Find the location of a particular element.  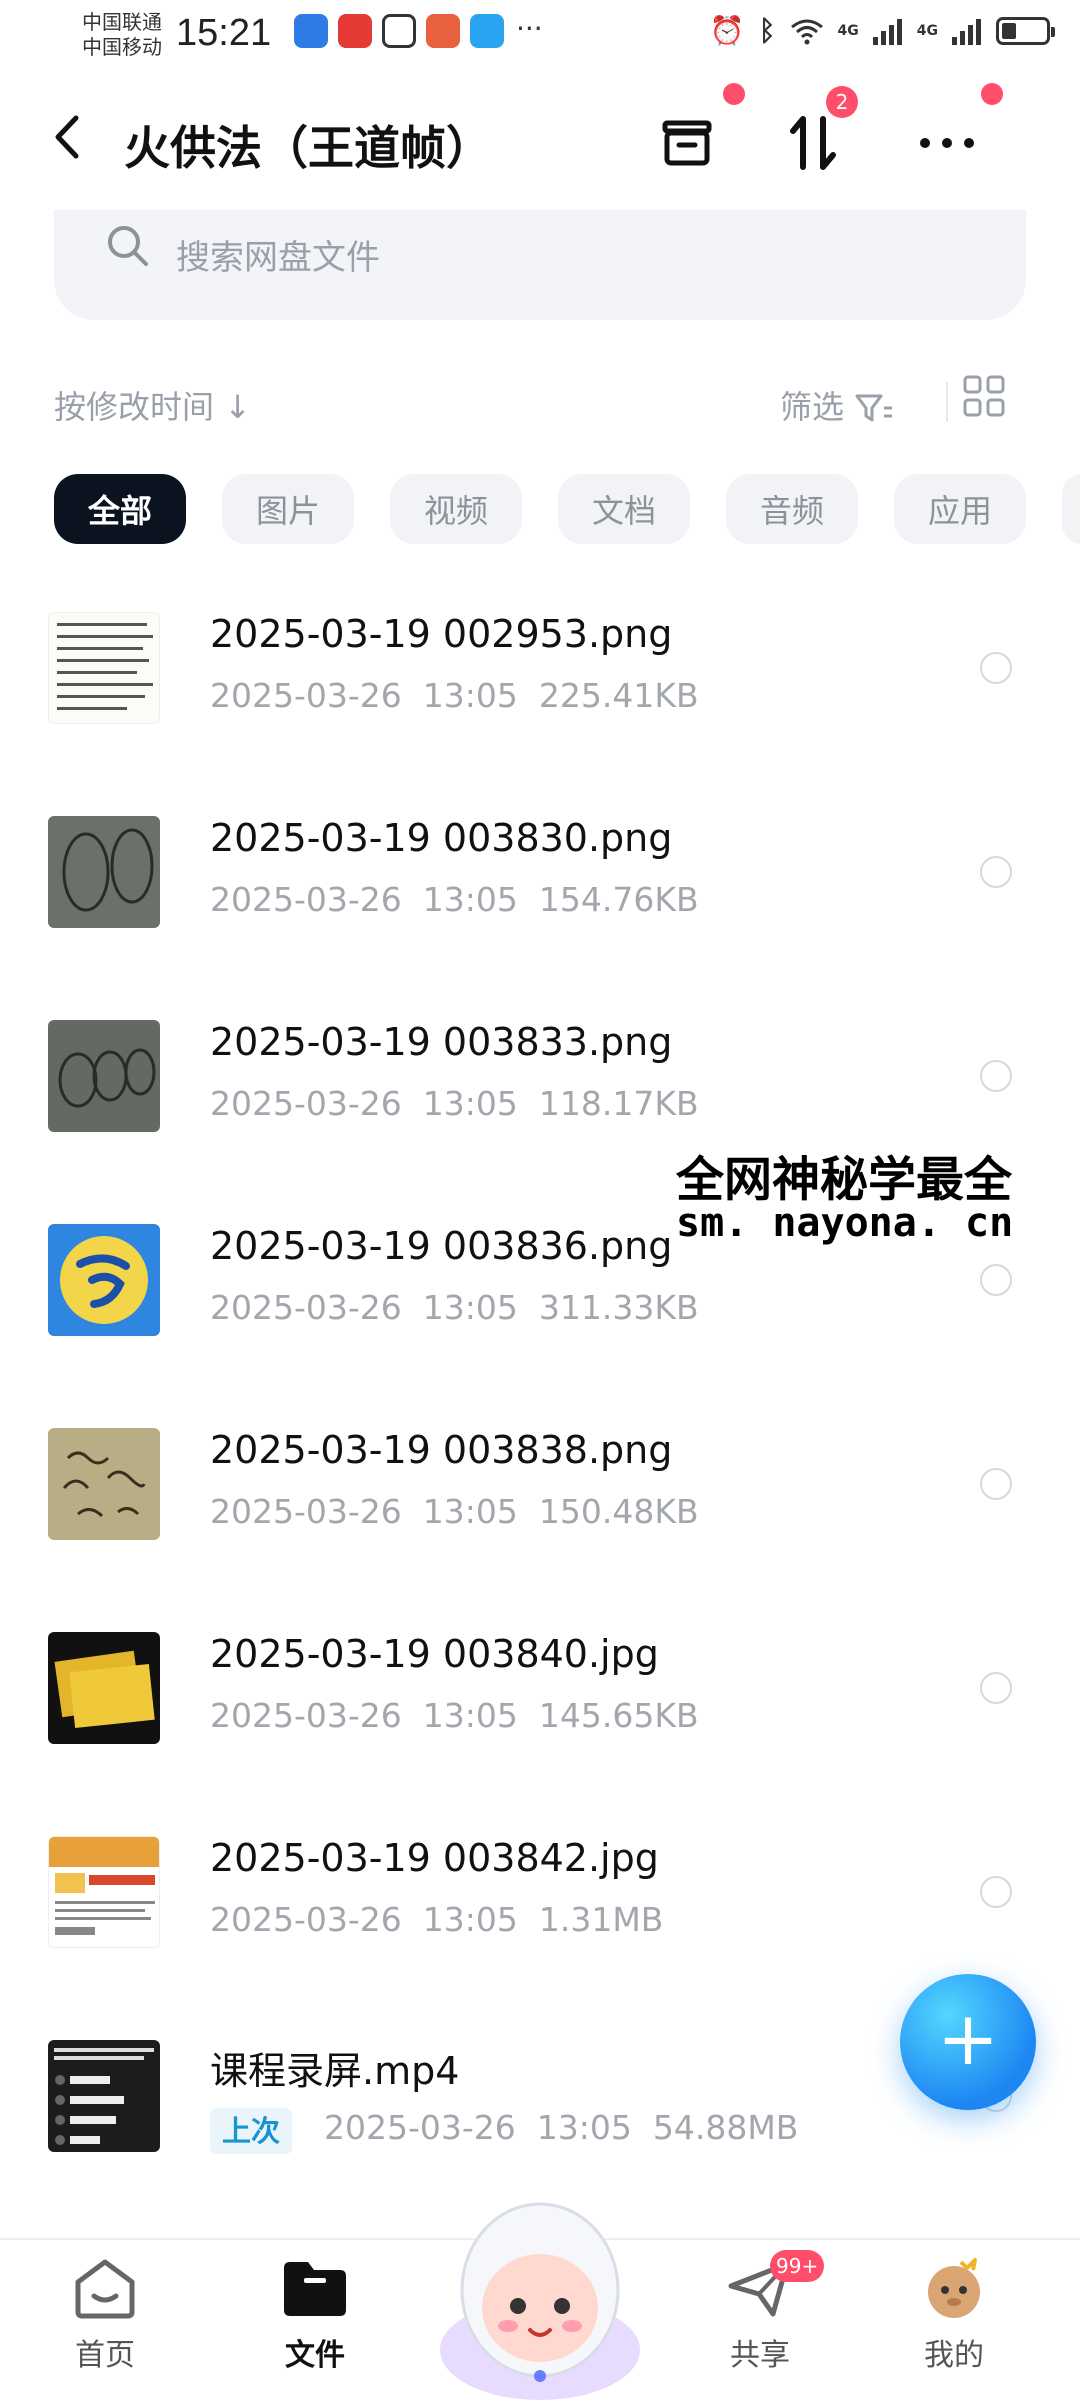

nav-home: 首页 is located at coordinates (105, 2315).